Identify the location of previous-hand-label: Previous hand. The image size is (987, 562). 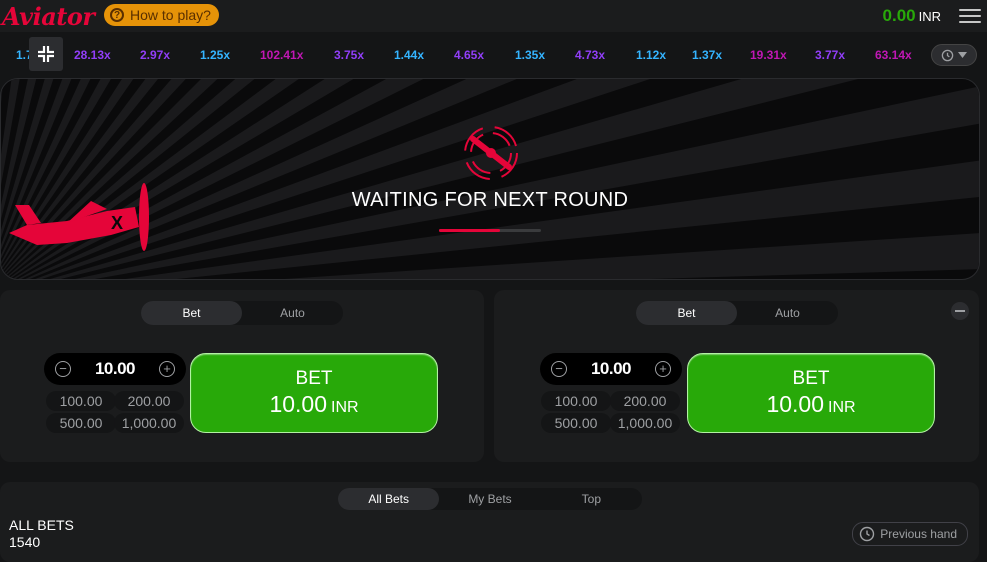
(918, 534).